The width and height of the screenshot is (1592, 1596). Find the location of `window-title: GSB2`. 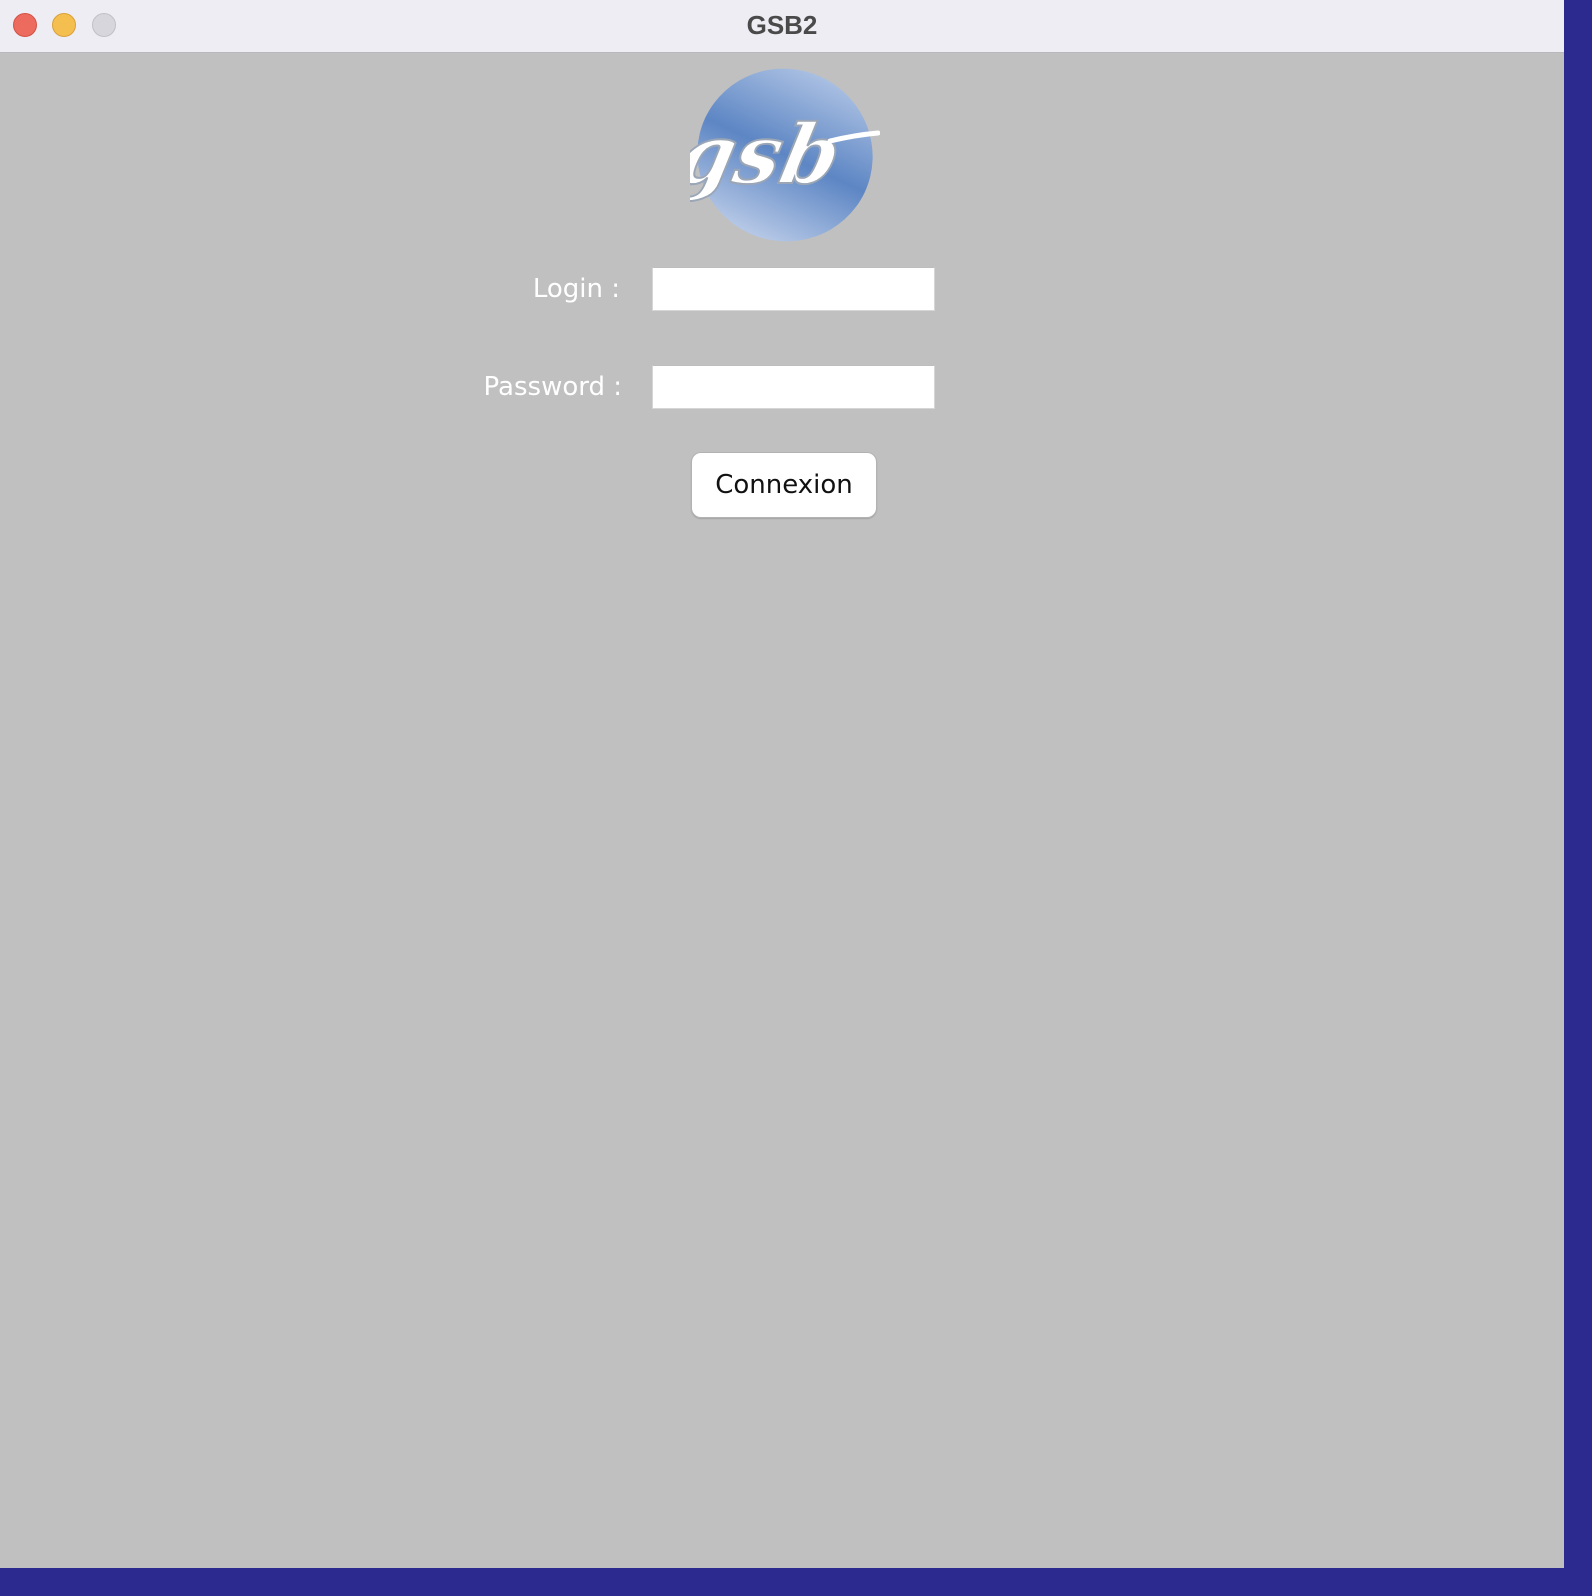

window-title: GSB2 is located at coordinates (782, 25).